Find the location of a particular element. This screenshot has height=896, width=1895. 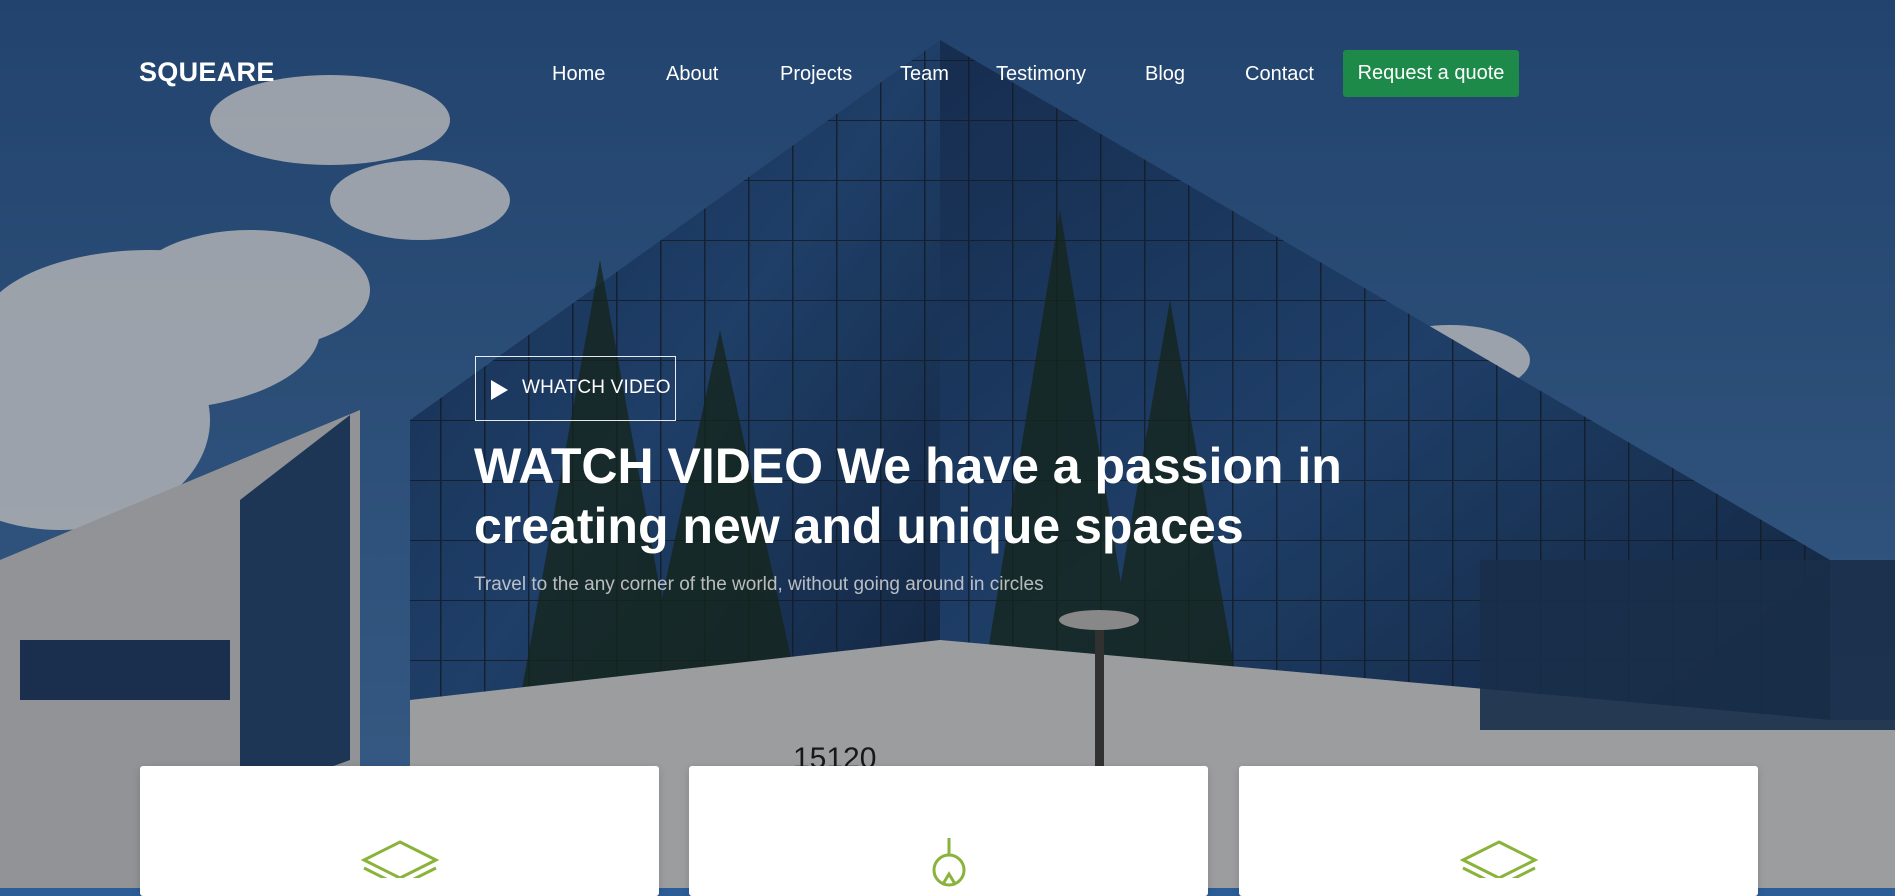

lightbulb-icon is located at coordinates (948, 862).